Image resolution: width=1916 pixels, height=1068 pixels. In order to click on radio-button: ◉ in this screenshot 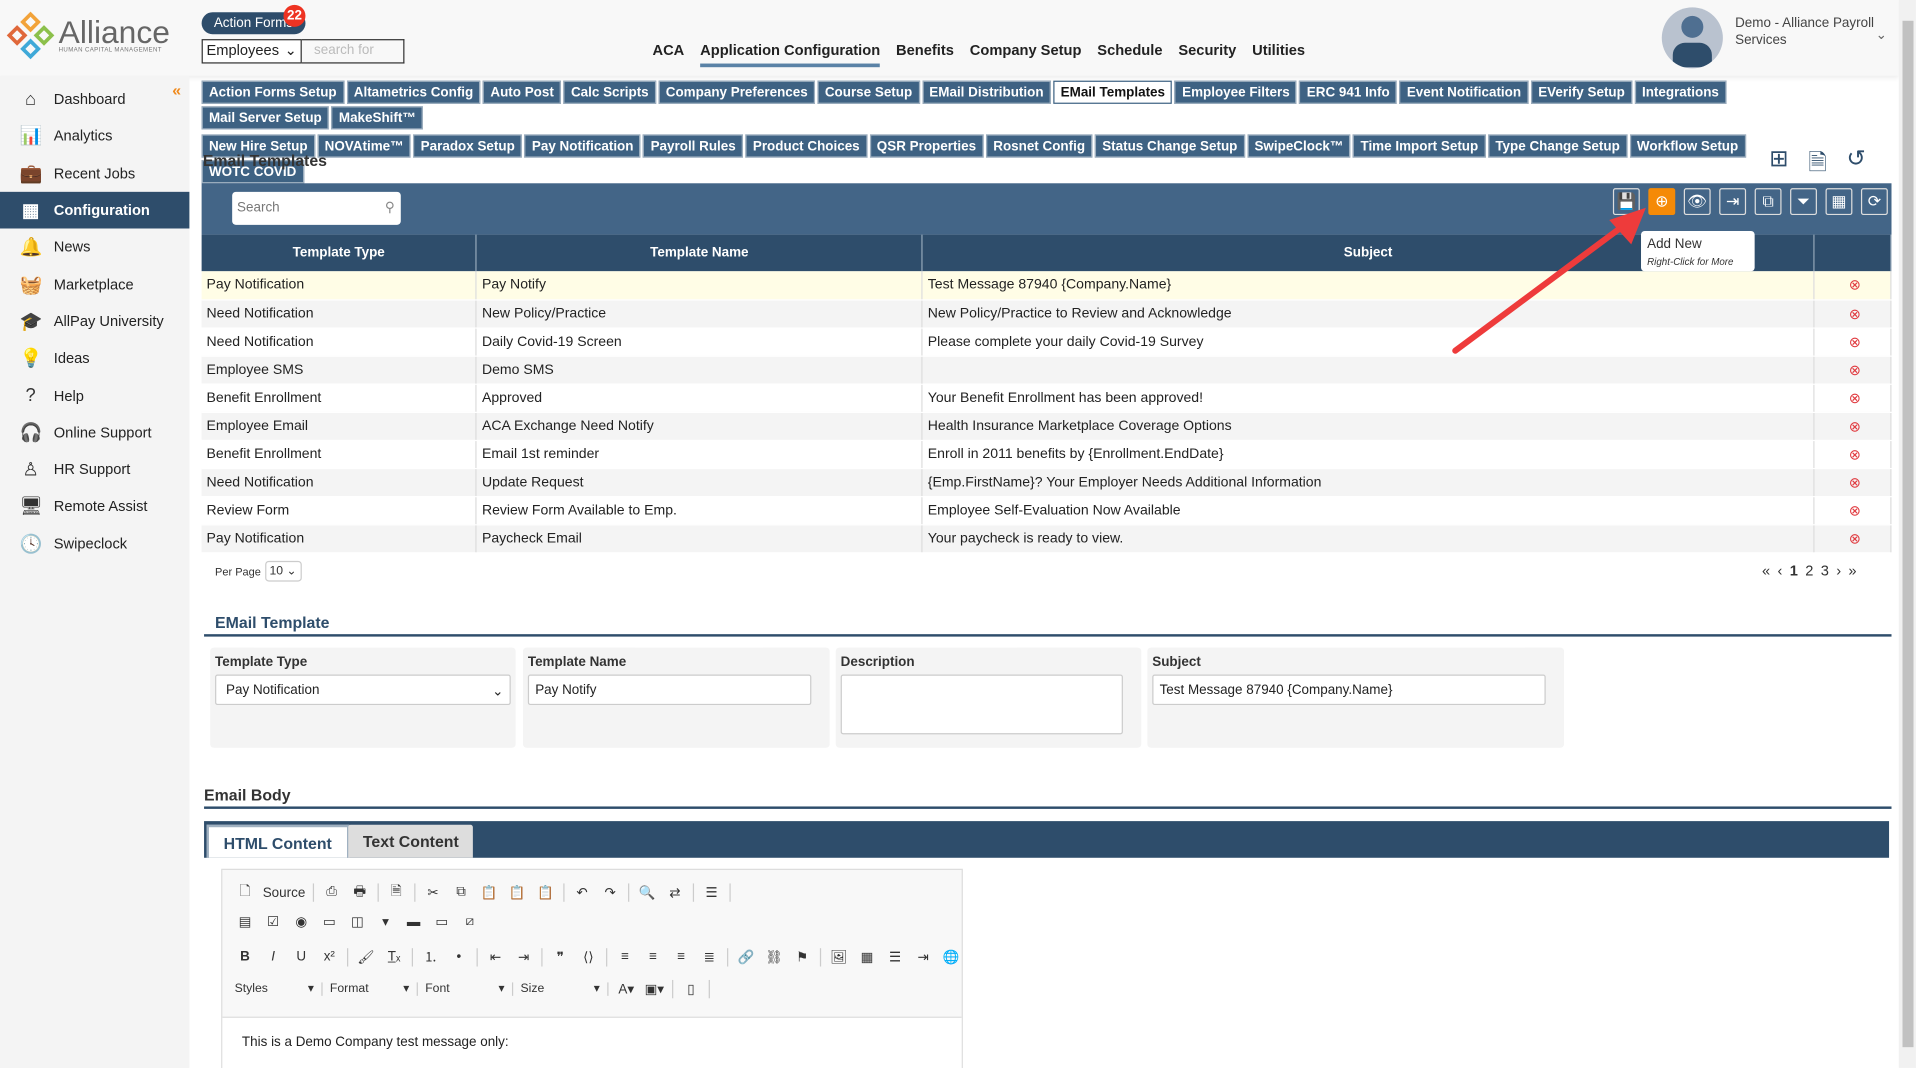, I will do `click(301, 922)`.